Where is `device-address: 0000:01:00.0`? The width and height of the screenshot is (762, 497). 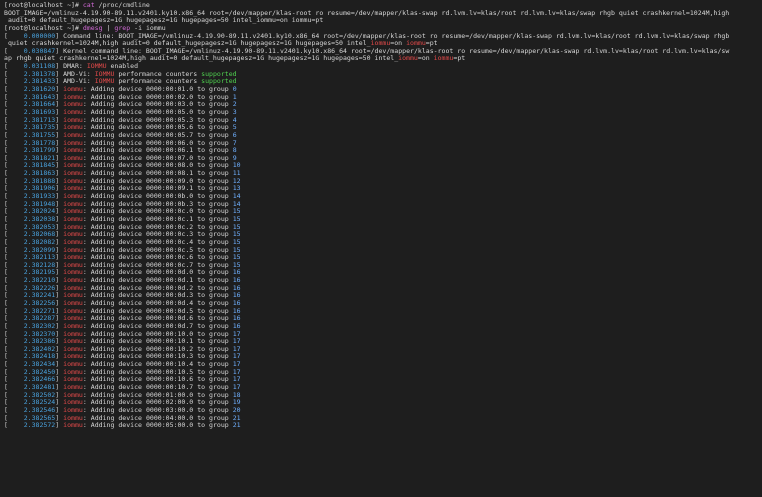
device-address: 0000:01:00.0 is located at coordinates (169, 395).